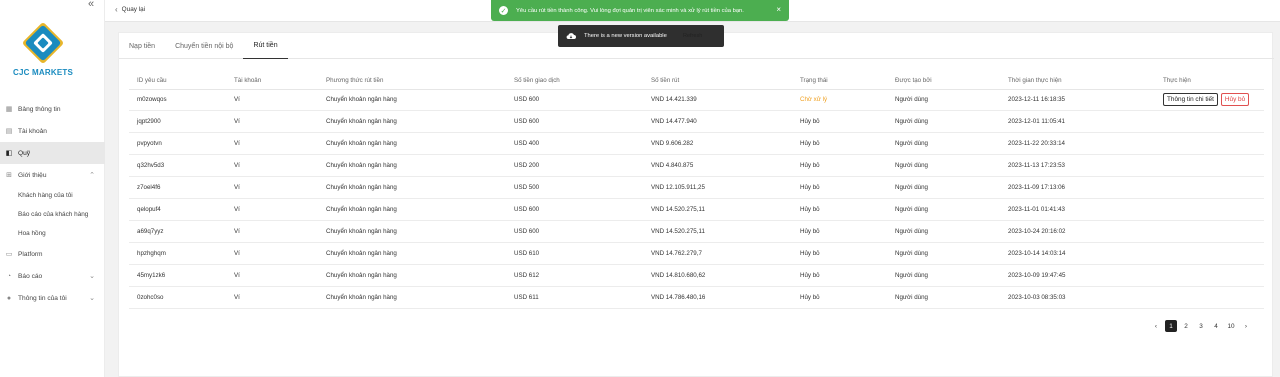  Describe the element at coordinates (43, 72) in the screenshot. I see `brand-name: CJC MARKETS` at that location.